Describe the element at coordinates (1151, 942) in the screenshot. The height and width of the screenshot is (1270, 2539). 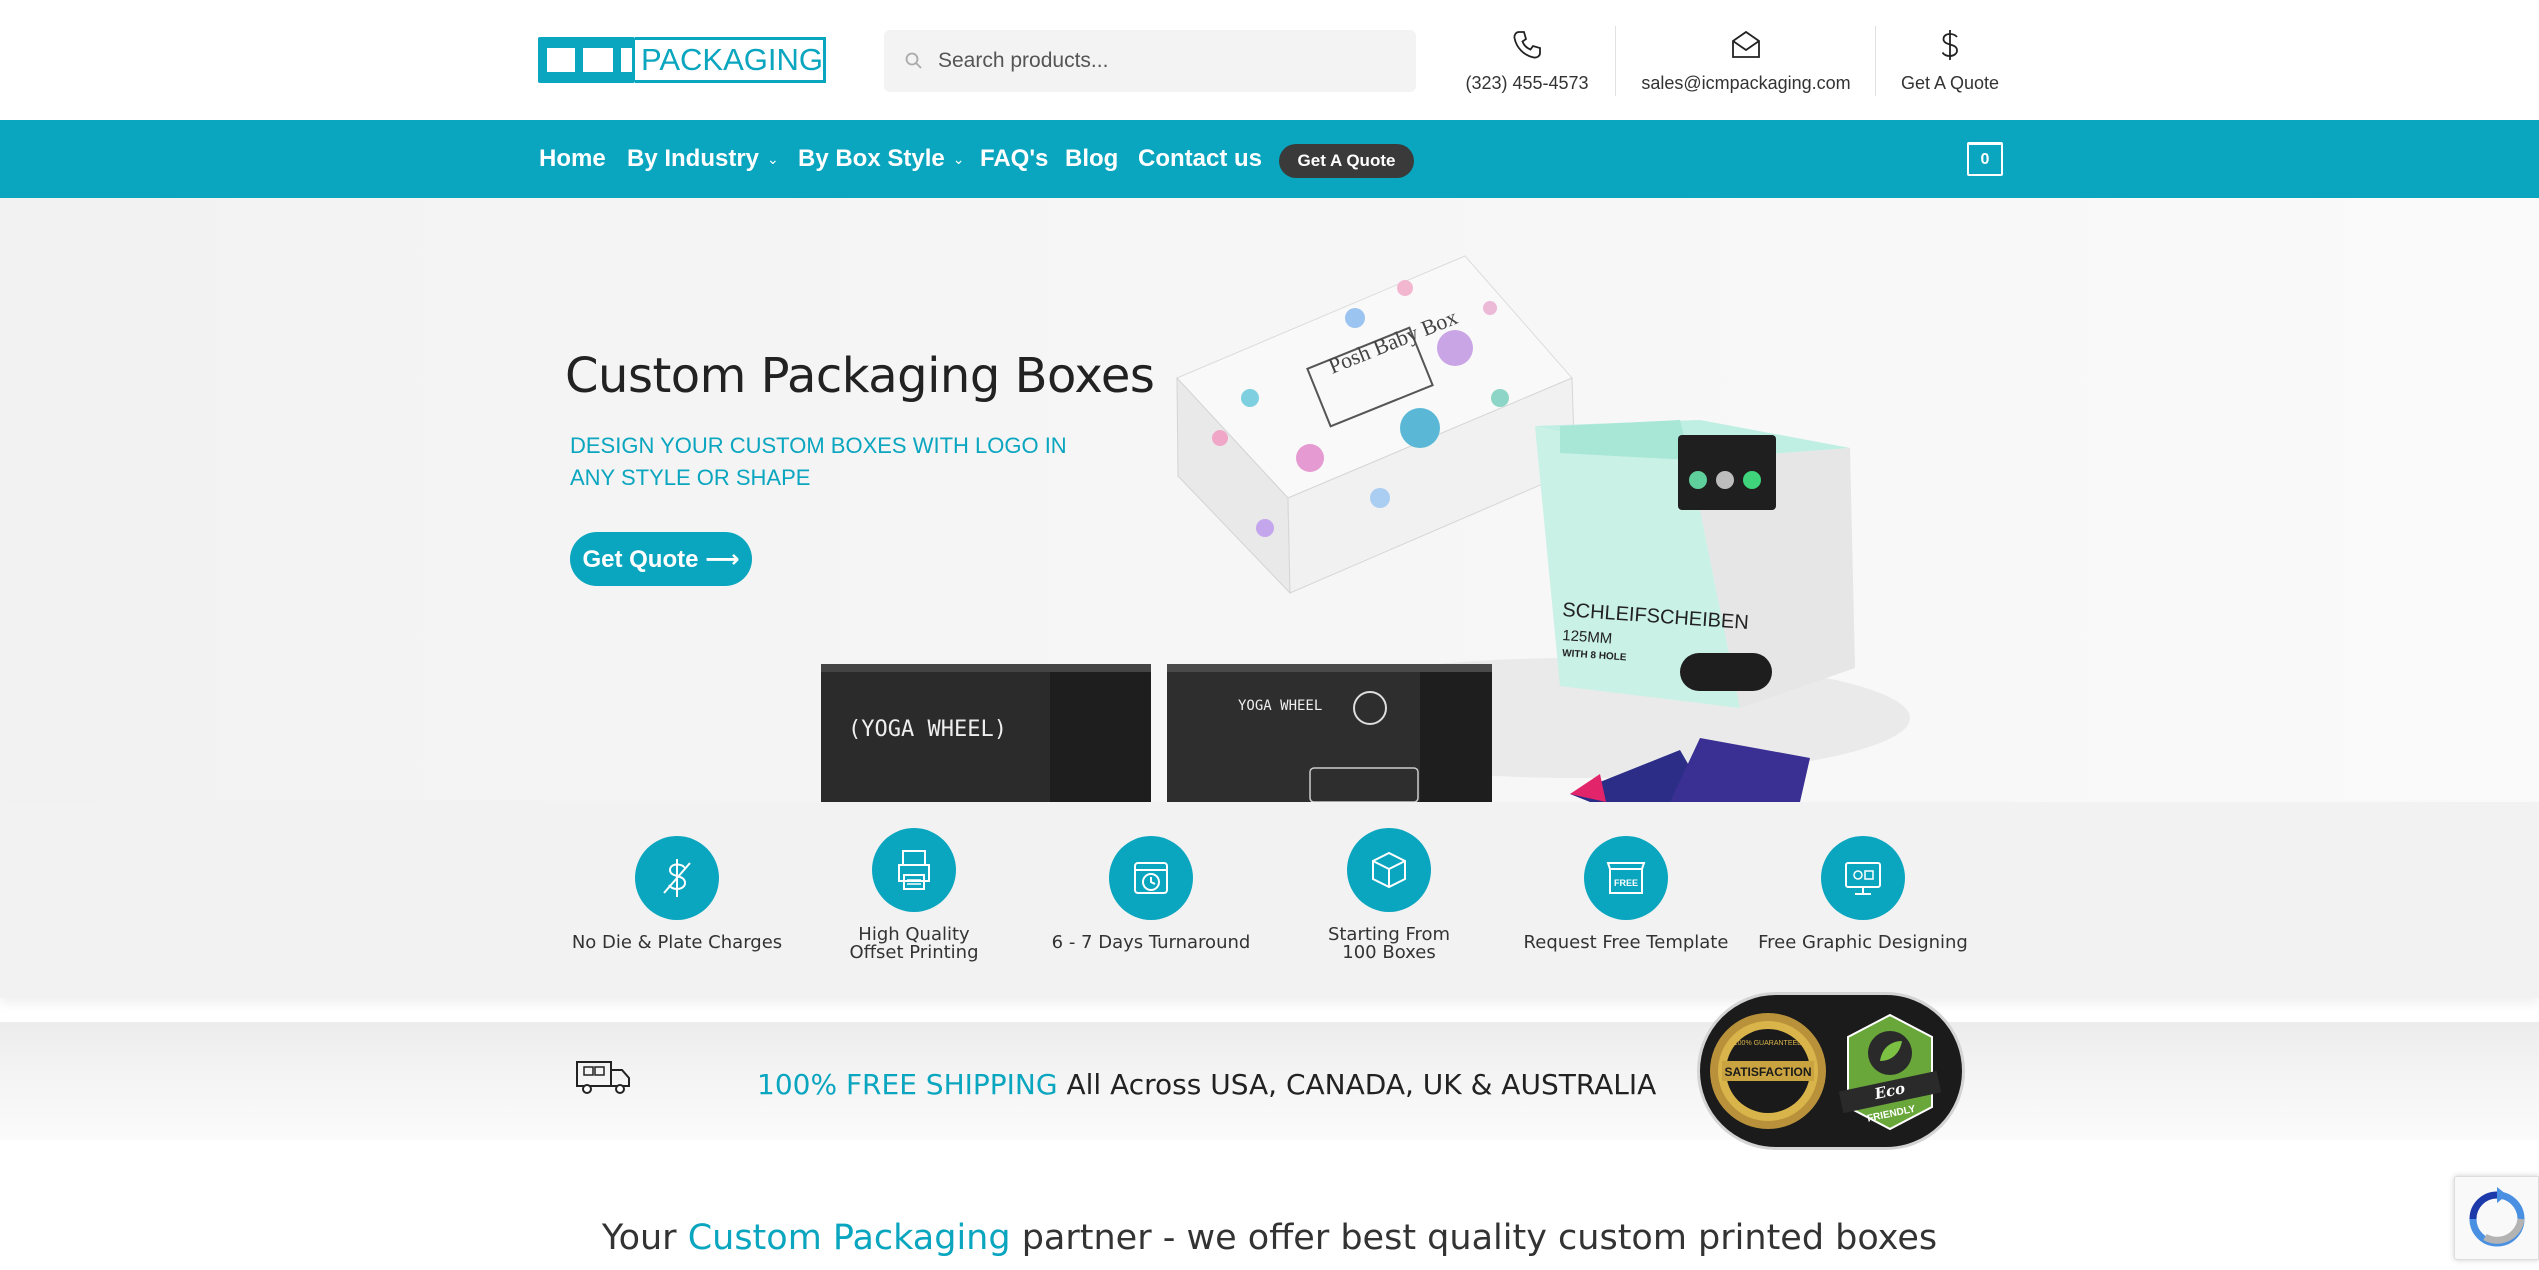
I see `feature-label: 6 - 7 Days Turnaround` at that location.